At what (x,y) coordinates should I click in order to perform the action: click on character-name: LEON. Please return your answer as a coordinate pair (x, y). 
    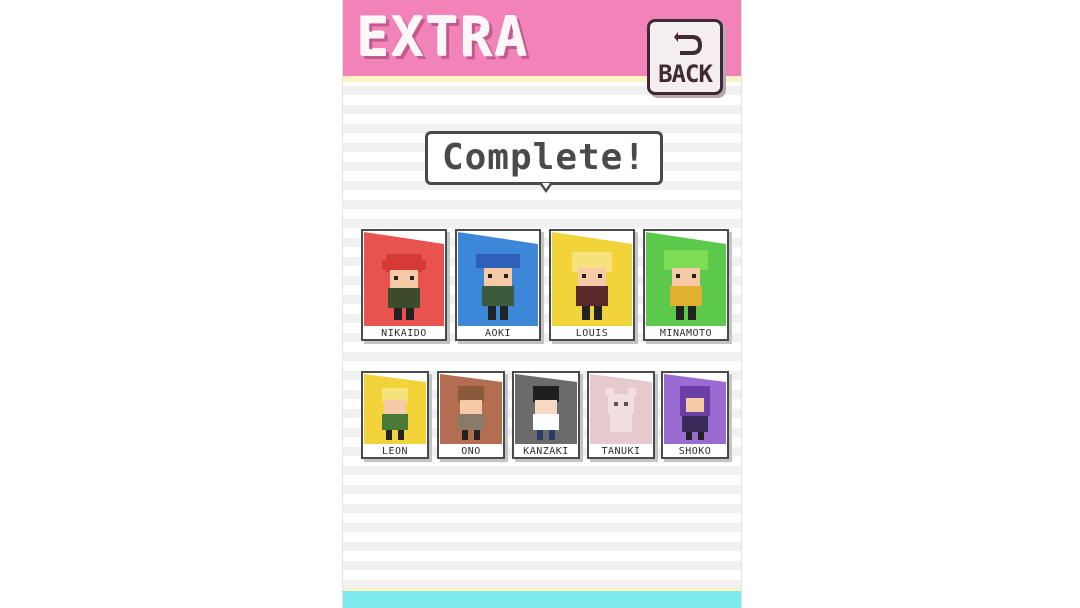
    Looking at the image, I should click on (395, 451).